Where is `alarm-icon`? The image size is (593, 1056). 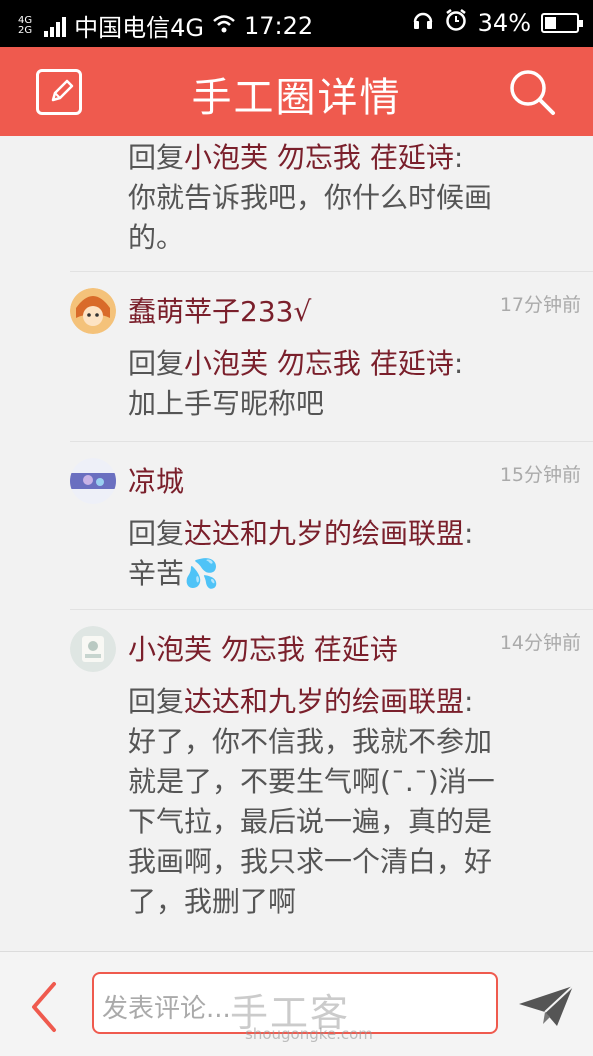
alarm-icon is located at coordinates (456, 23).